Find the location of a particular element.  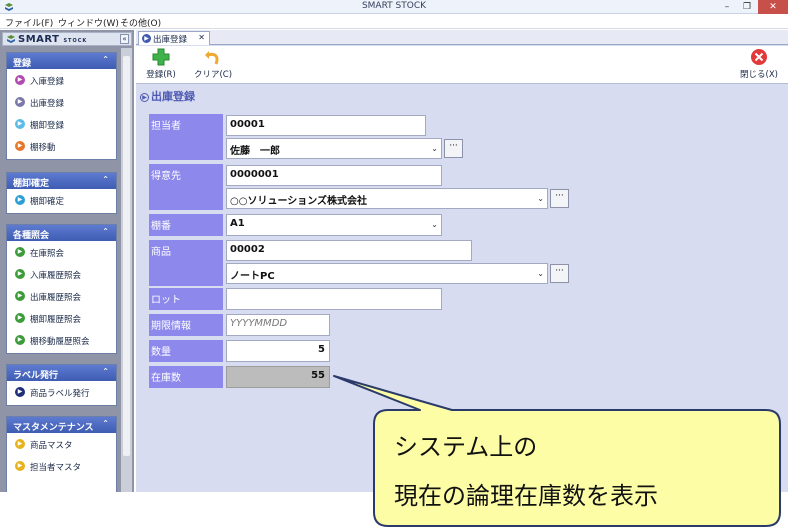

callout-line-1: システム上の is located at coordinates (466, 447).